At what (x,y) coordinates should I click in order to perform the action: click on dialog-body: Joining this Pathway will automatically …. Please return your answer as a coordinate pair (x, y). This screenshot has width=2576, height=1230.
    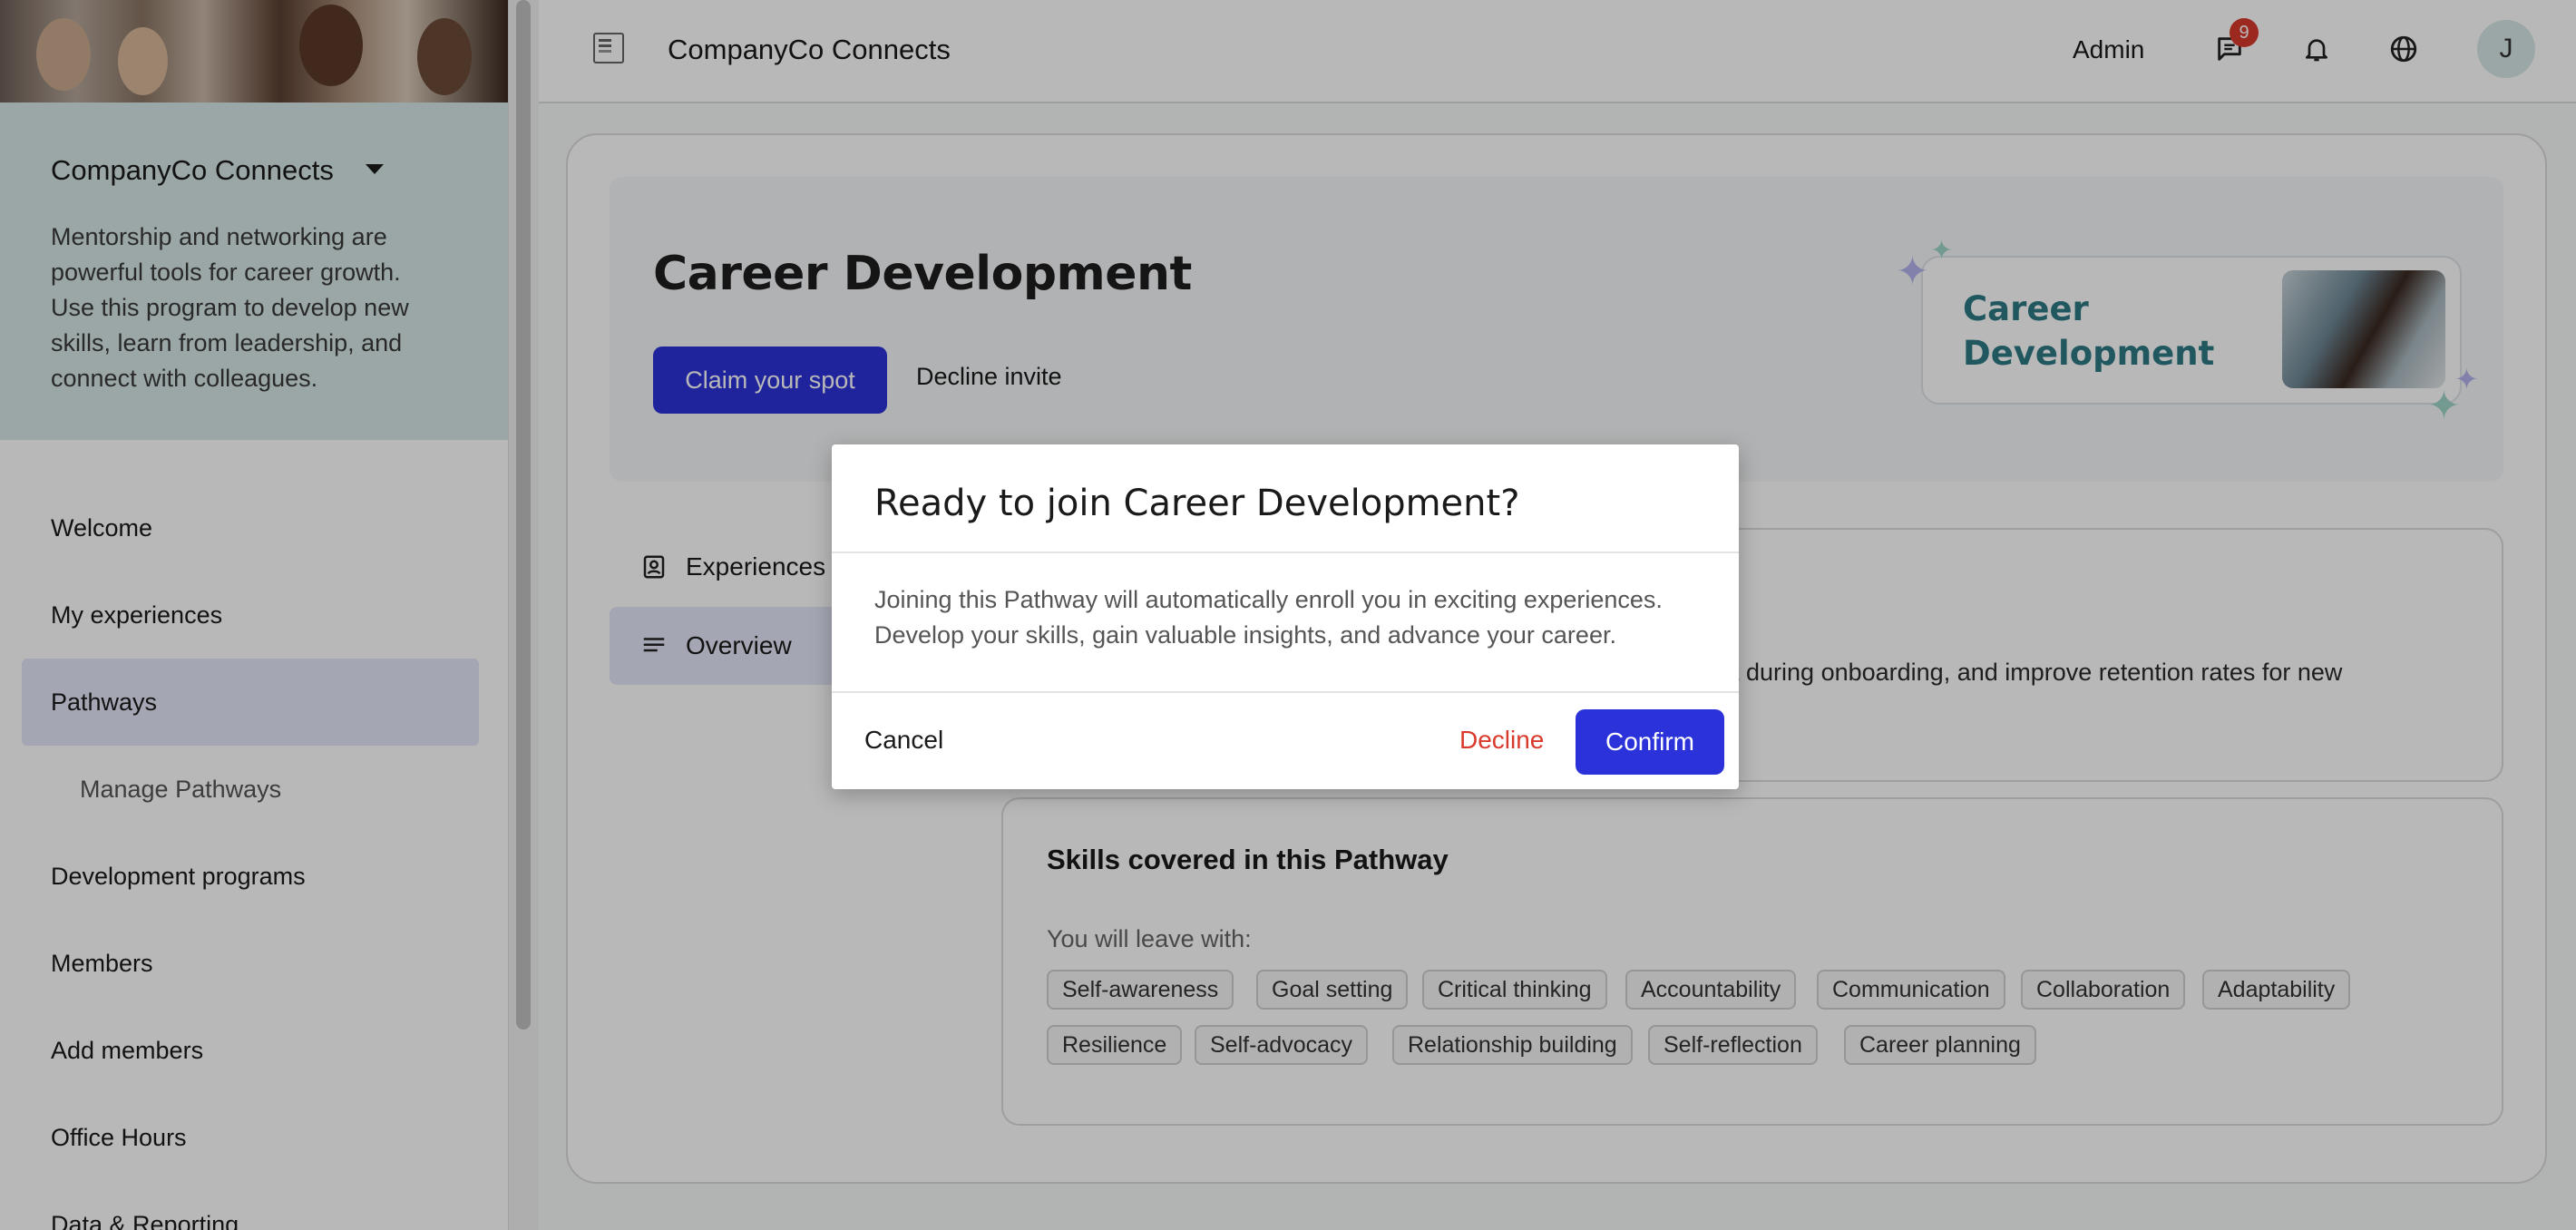
    Looking at the image, I should click on (1268, 618).